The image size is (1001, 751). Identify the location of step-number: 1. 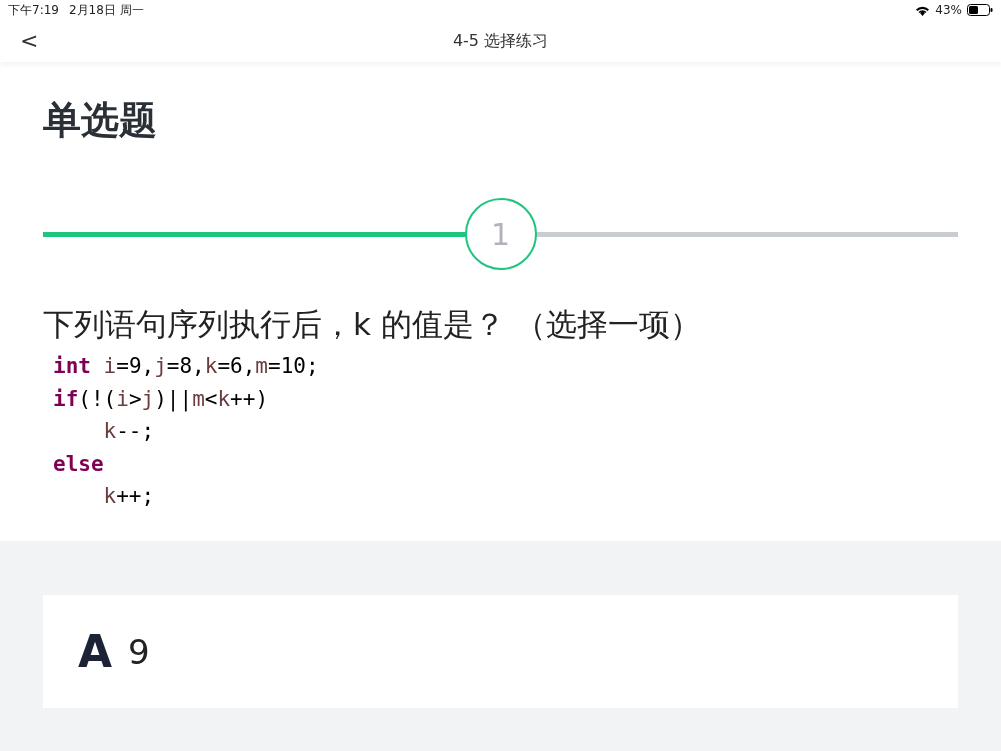
(500, 234).